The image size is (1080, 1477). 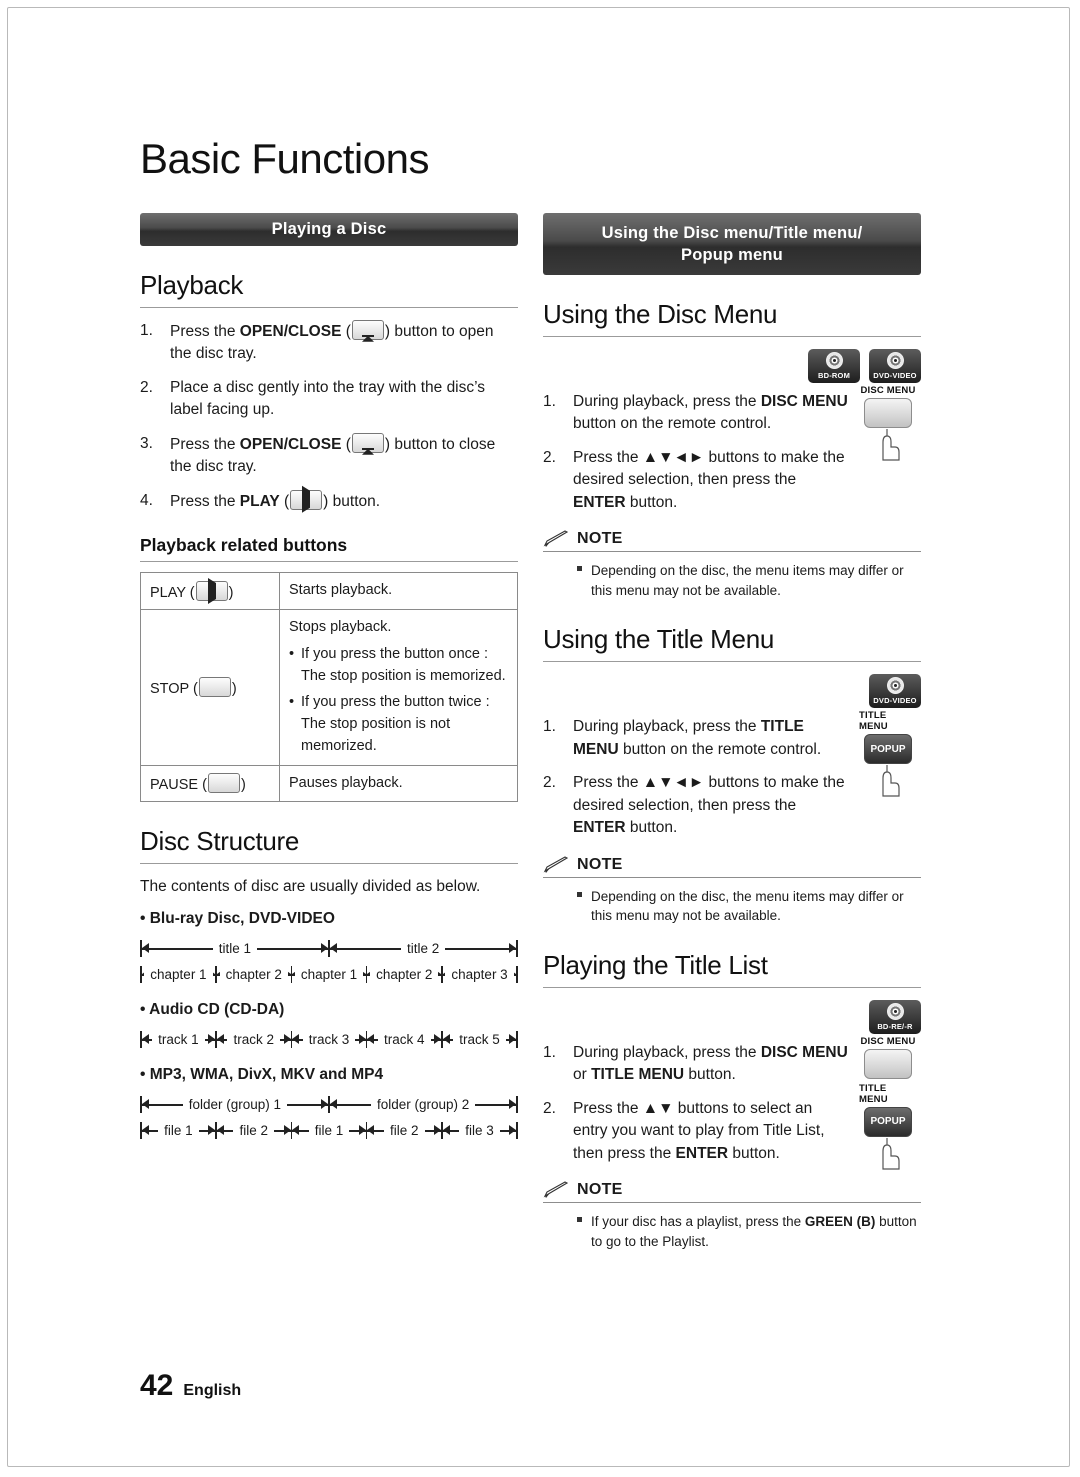 What do you see at coordinates (638, 1075) in the screenshot?
I see `step-text-bold: TITLE MENU` at bounding box center [638, 1075].